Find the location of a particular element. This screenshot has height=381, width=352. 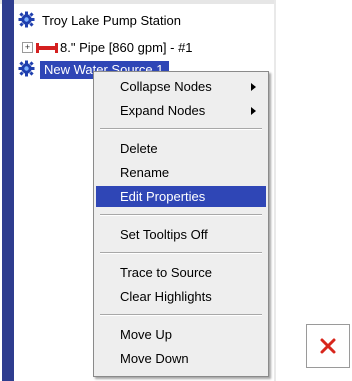

broken-image-placeholder is located at coordinates (328, 346).